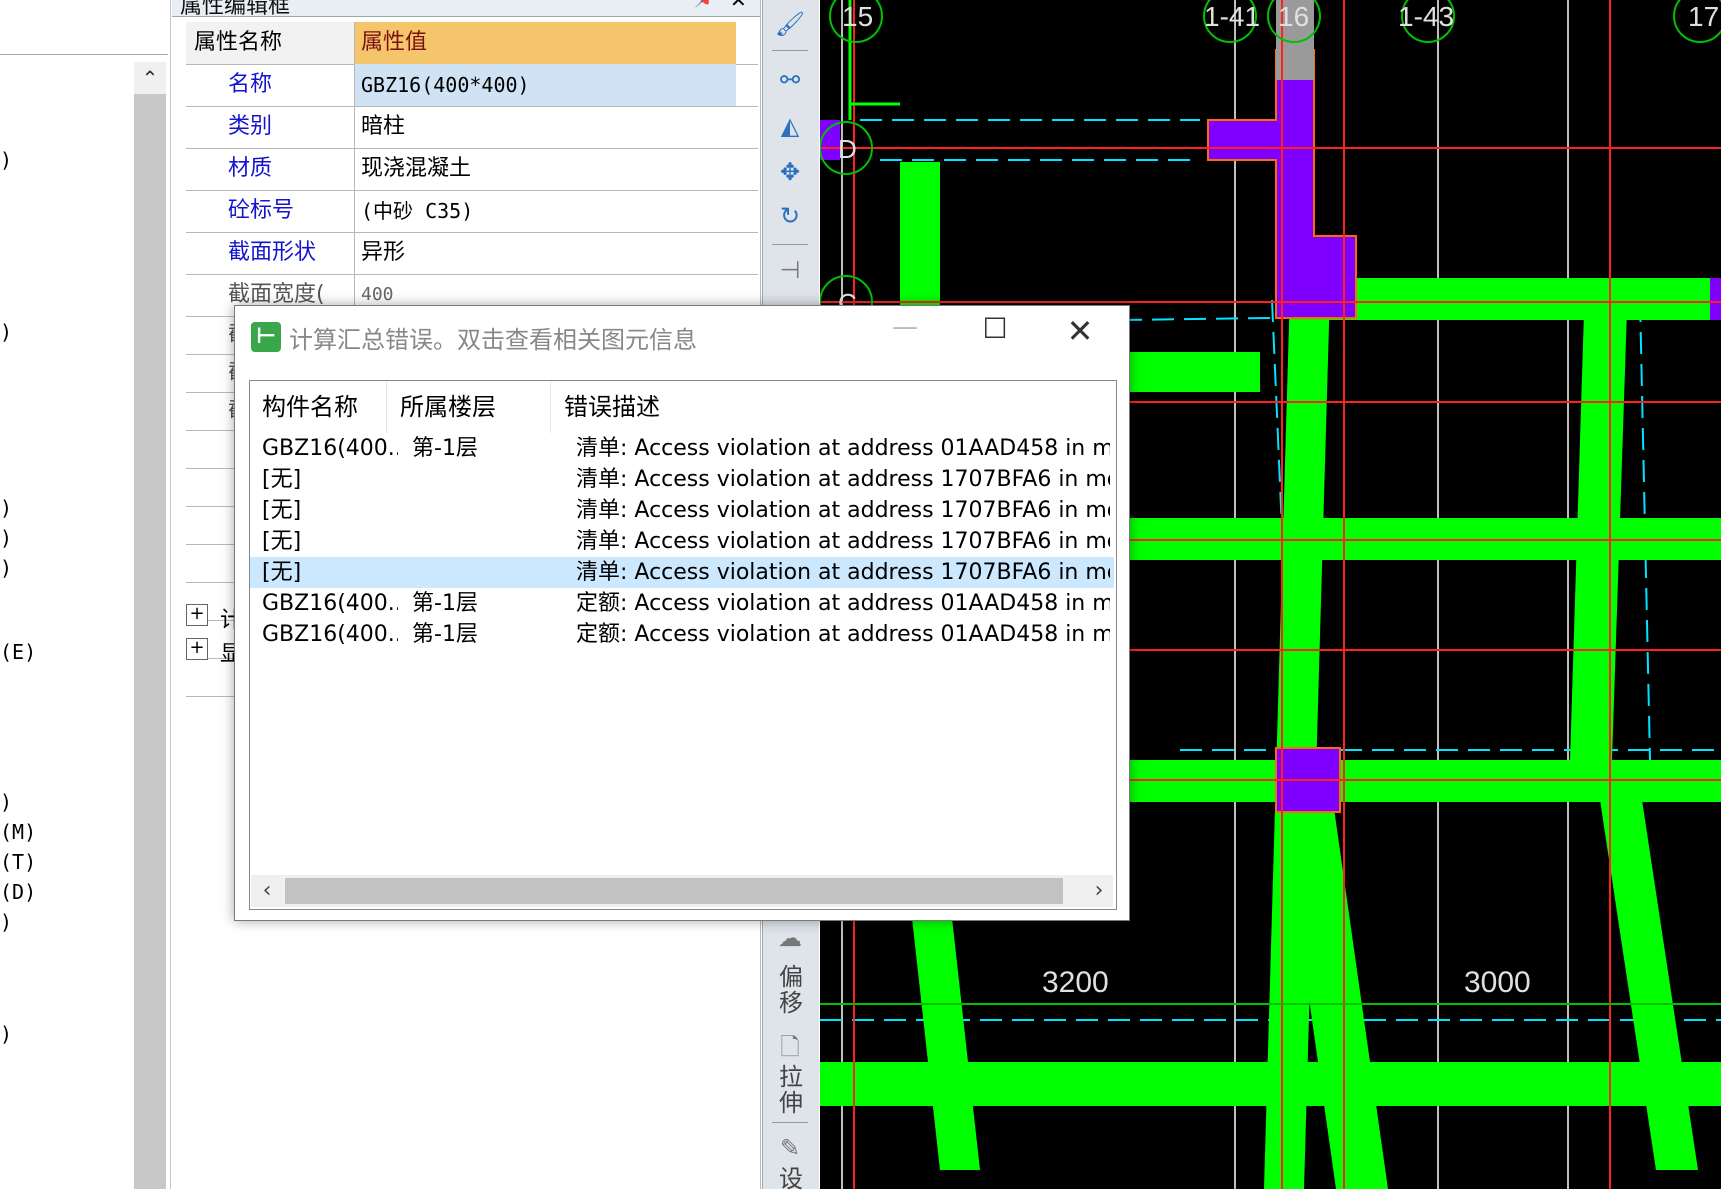 The image size is (1721, 1193). Describe the element at coordinates (790, 1045) in the screenshot. I see `page-icon: 🗋` at that location.